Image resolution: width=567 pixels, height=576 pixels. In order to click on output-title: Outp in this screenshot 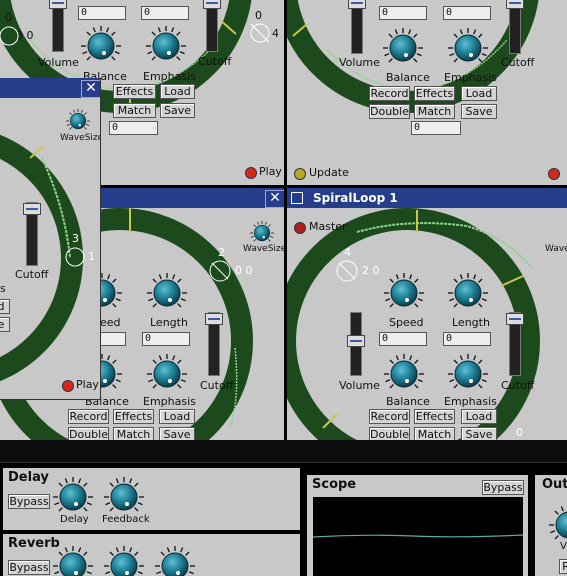, I will do `click(554, 484)`.